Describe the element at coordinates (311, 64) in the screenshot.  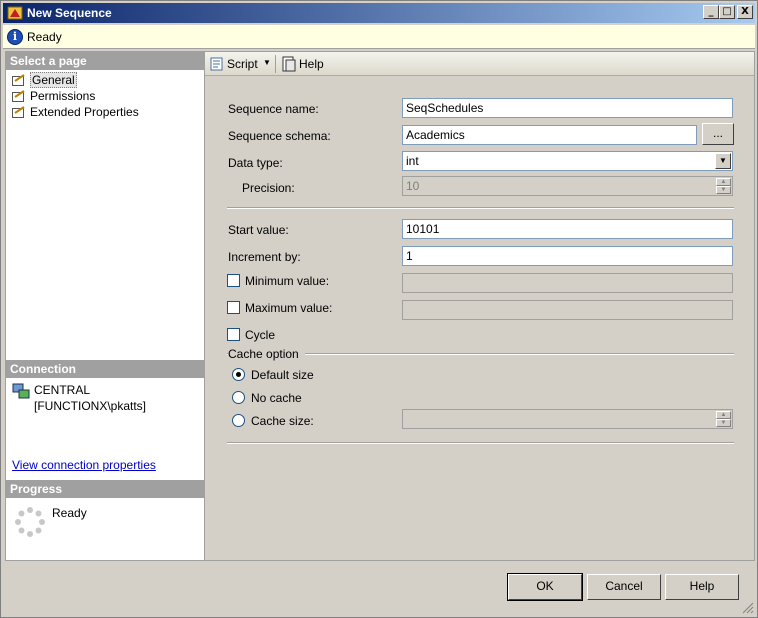
I see `help-toolbar-label: Help` at that location.